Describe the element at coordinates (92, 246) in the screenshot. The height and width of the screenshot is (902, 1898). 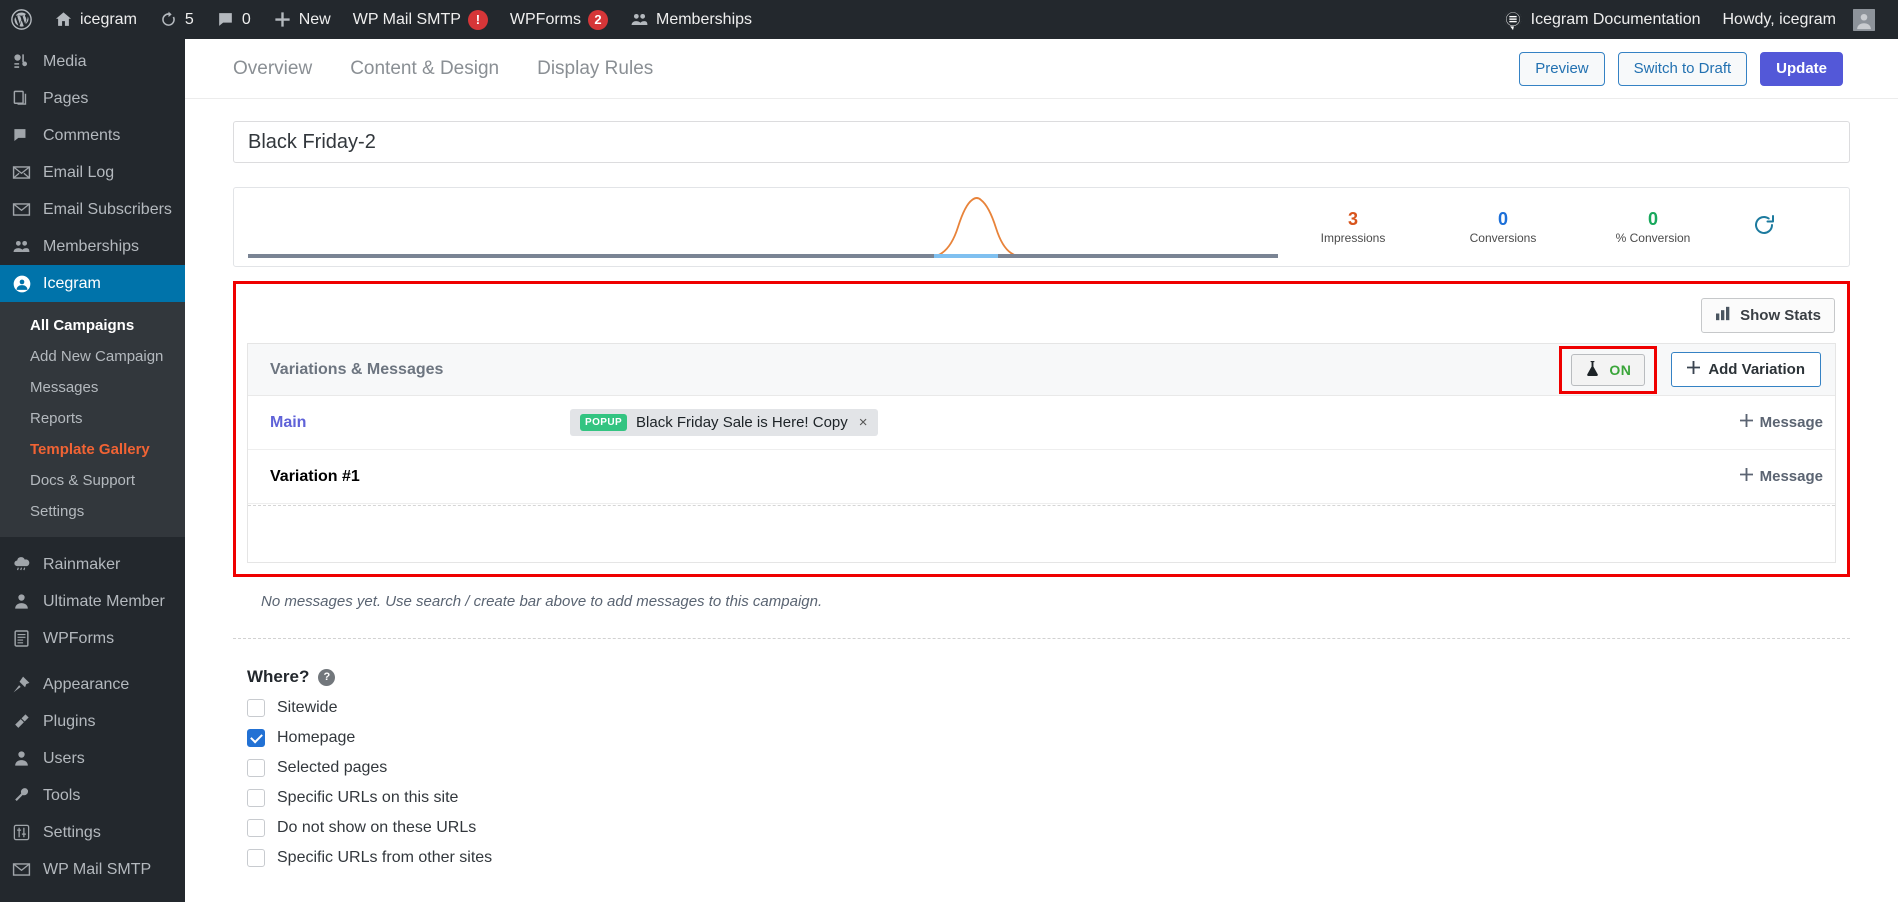
I see `sidebar-item-memberships: Memberships` at that location.